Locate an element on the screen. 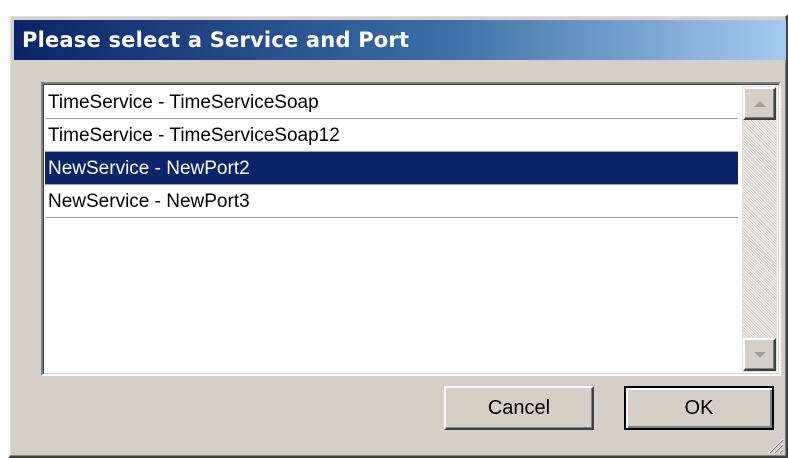 The height and width of the screenshot is (458, 788). dialog-title: Please select a Service and Port is located at coordinates (216, 40).